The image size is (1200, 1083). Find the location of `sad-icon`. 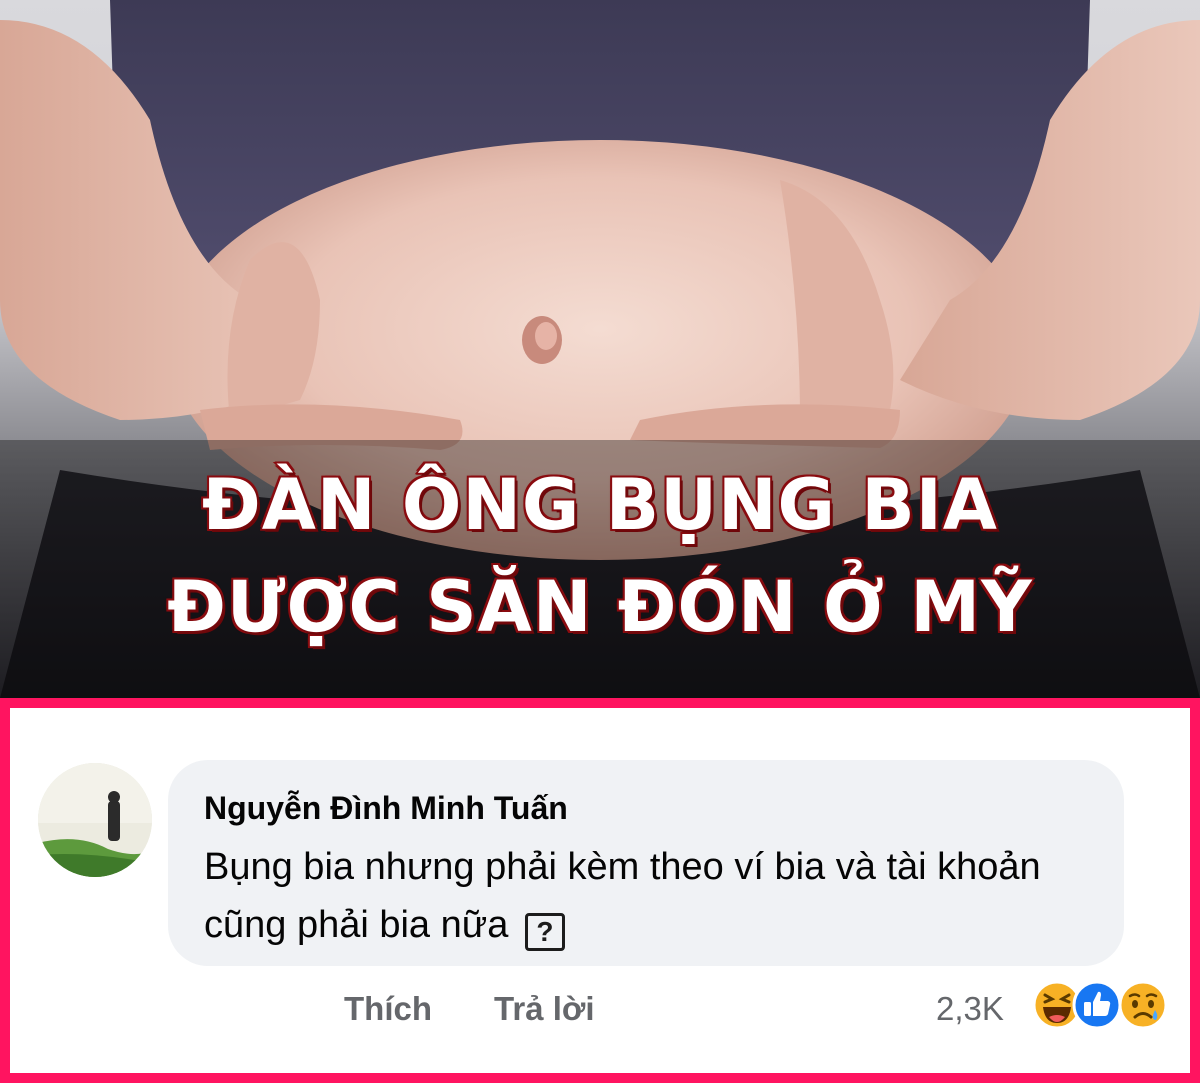

sad-icon is located at coordinates (1143, 1005).